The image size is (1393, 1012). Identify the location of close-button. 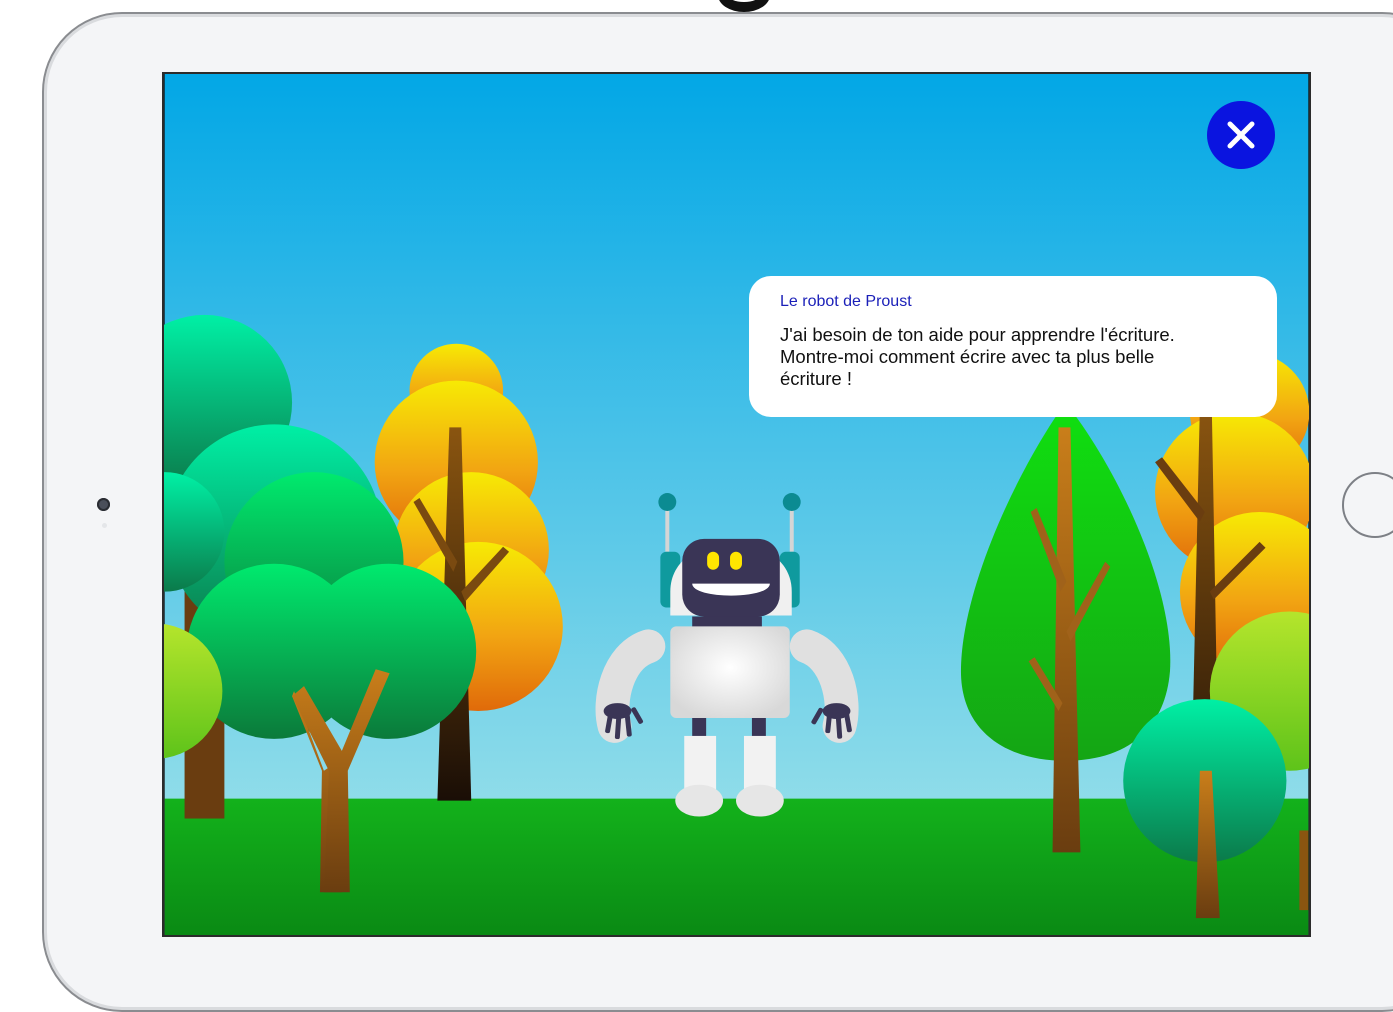
(1241, 135).